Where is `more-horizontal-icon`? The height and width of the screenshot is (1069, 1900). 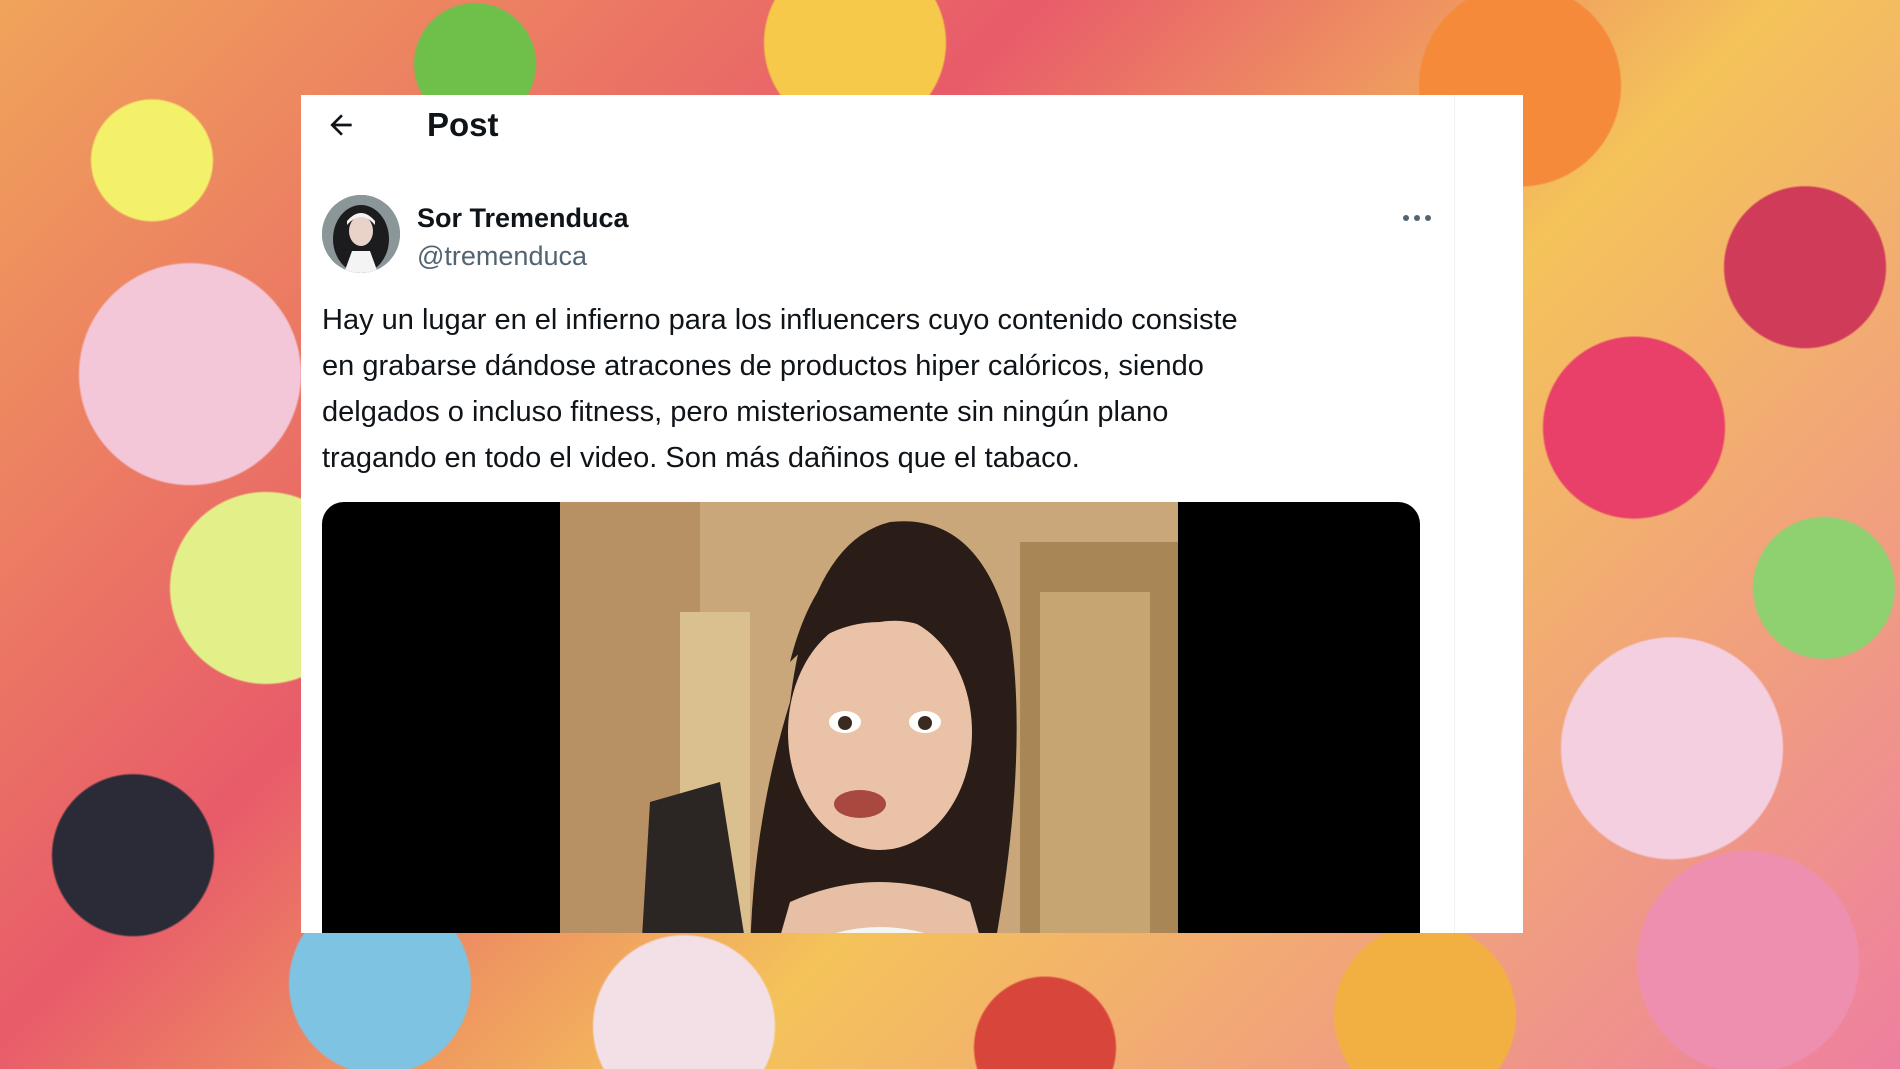 more-horizontal-icon is located at coordinates (1417, 218).